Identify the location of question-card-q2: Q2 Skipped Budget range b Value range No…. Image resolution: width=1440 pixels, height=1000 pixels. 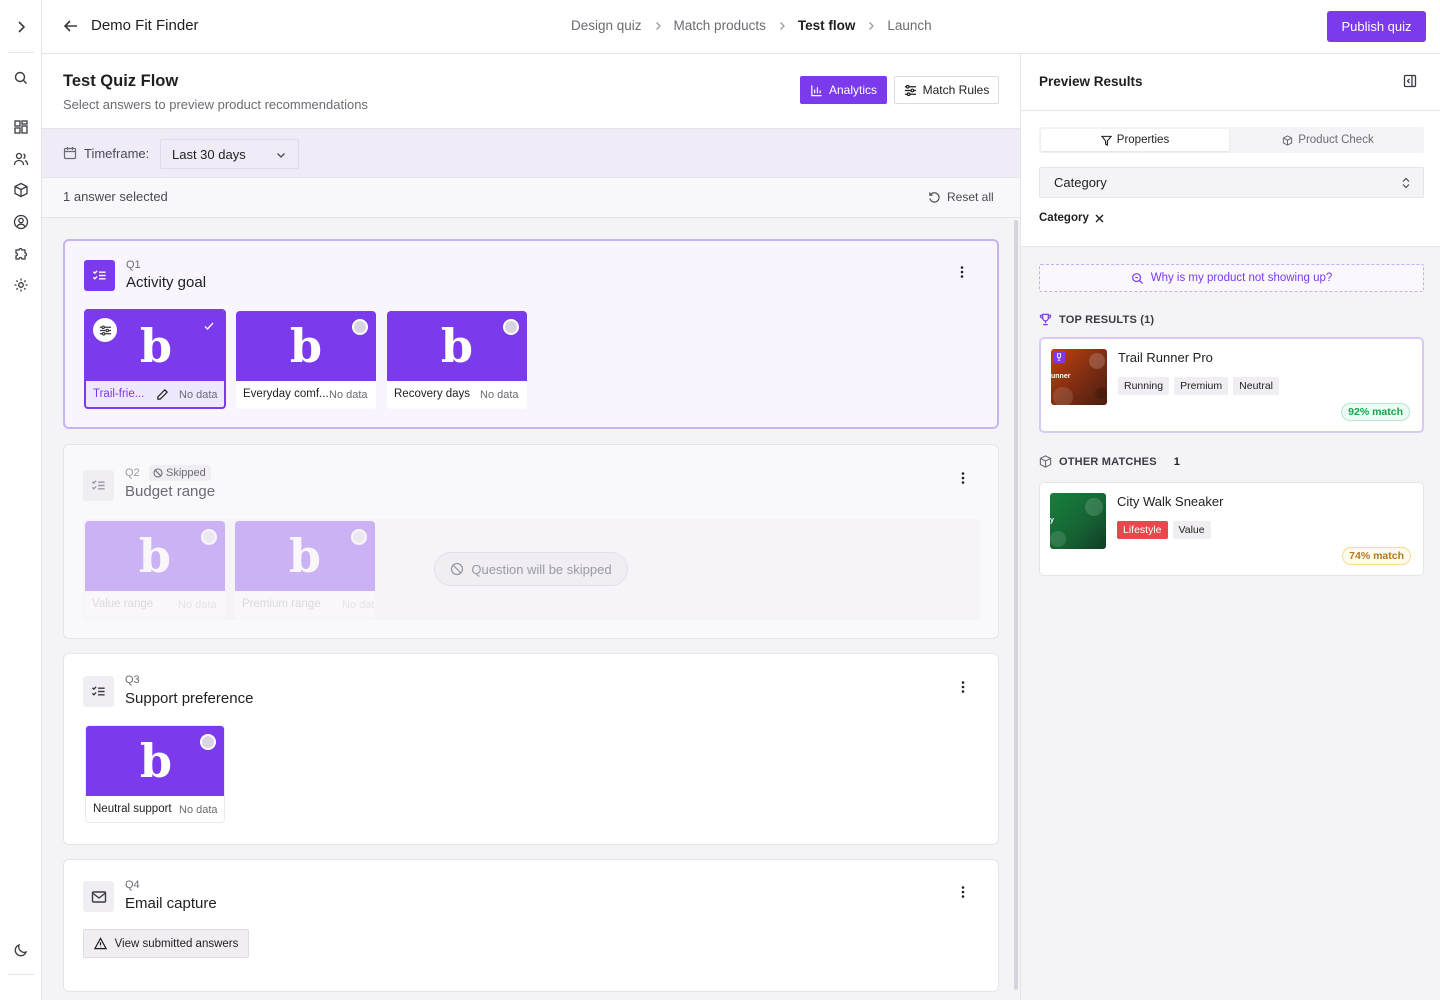
(531, 541).